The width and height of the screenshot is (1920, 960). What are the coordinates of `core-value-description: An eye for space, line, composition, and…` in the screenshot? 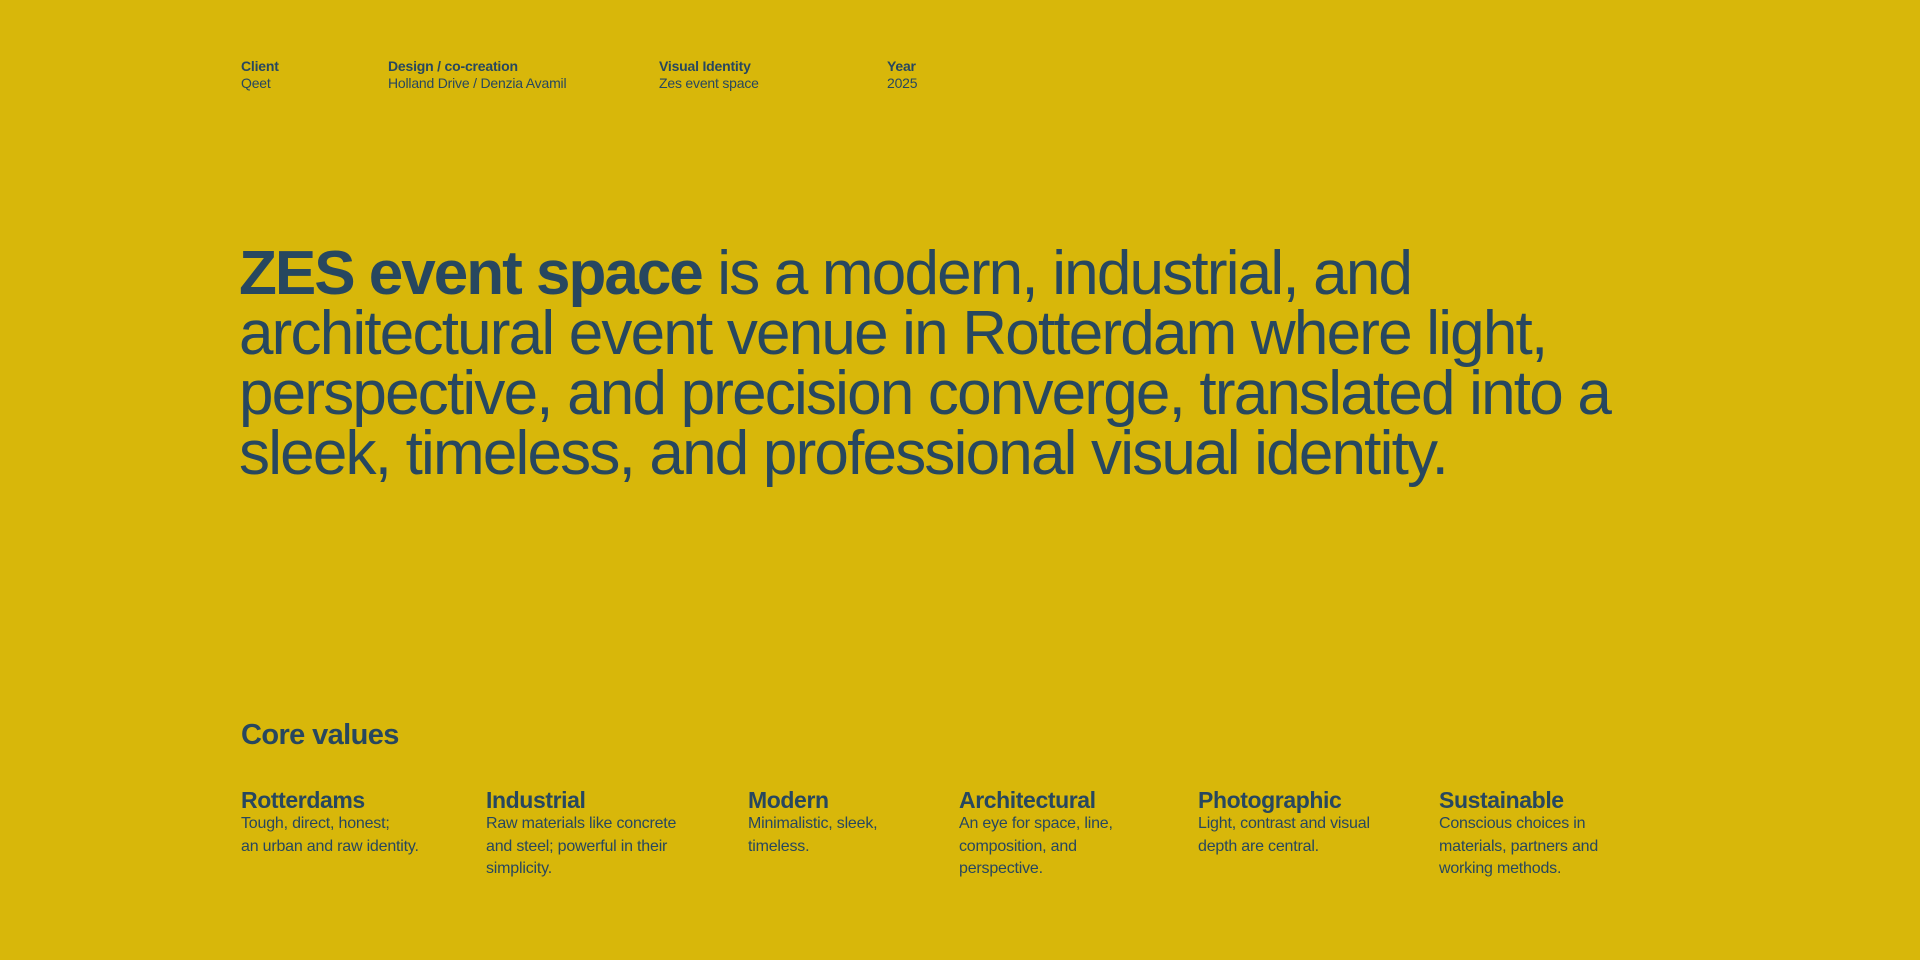 It's located at (1036, 846).